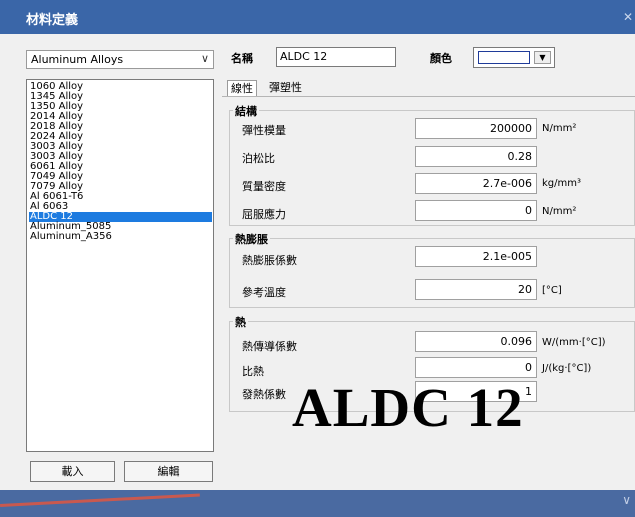 This screenshot has height=517, width=635. Describe the element at coordinates (120, 237) in the screenshot. I see `list-item: Aluminum_A356` at that location.